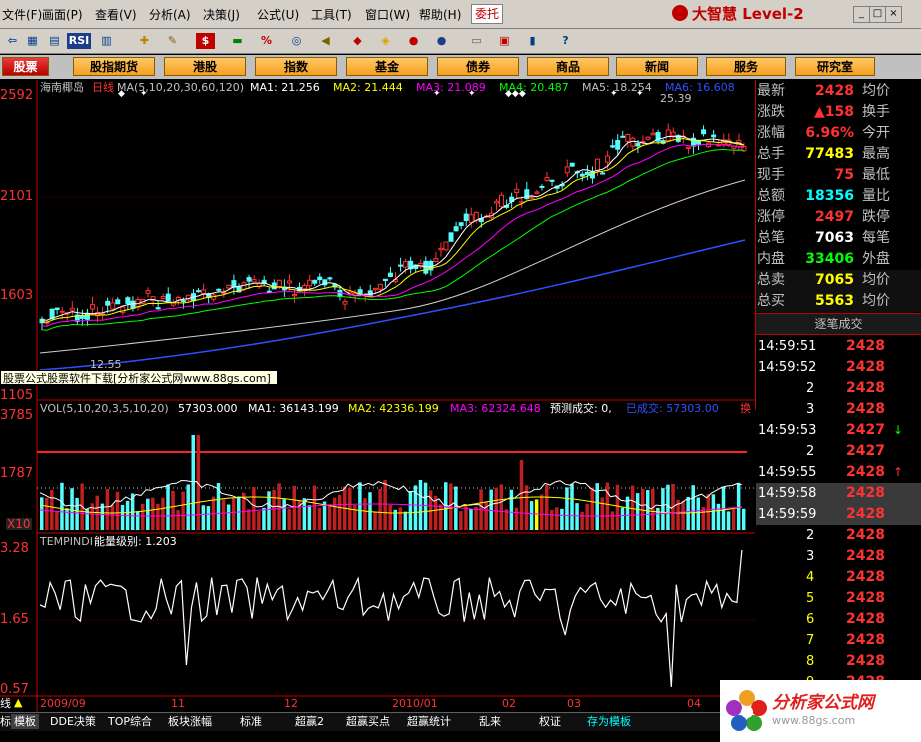  I want to click on menu-view: 查看(V), so click(116, 14).